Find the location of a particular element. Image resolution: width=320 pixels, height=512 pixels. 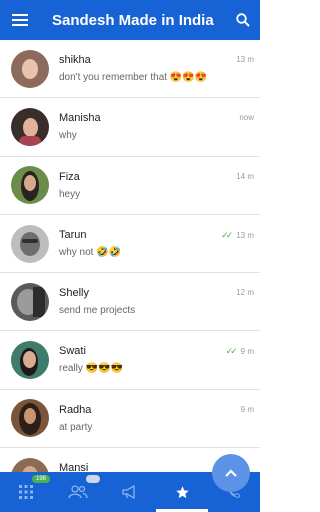

contacts-icon is located at coordinates (78, 492).